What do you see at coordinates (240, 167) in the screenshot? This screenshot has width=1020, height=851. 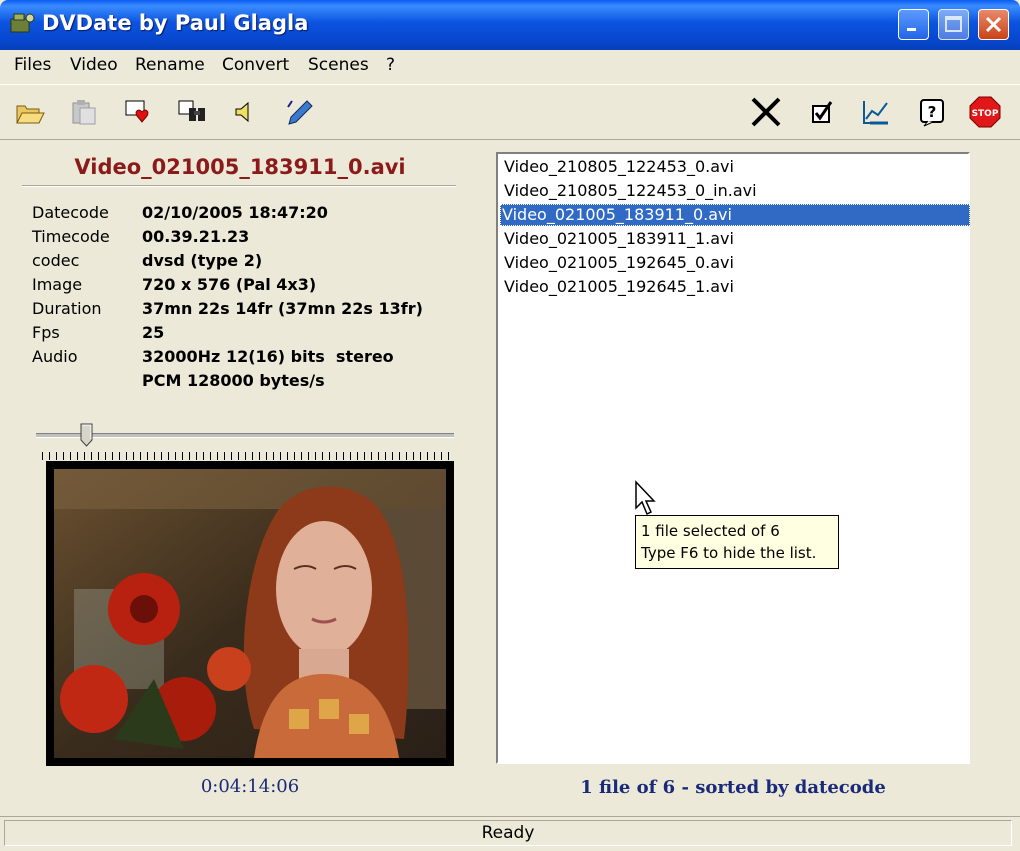 I see `current-filename: Video_021005_183911_0.avi` at bounding box center [240, 167].